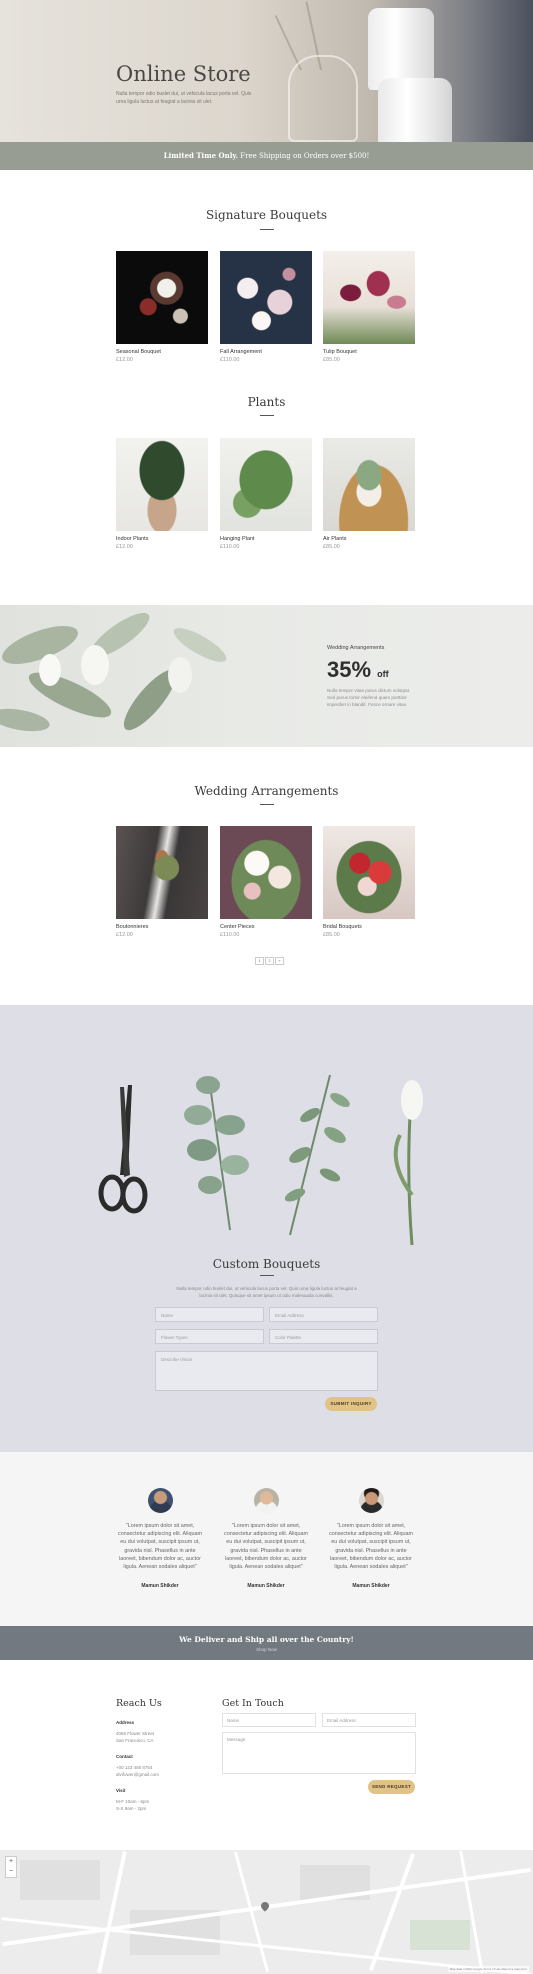 This screenshot has width=533, height=1974. What do you see at coordinates (125, 1722) in the screenshot?
I see `address-label: Address` at bounding box center [125, 1722].